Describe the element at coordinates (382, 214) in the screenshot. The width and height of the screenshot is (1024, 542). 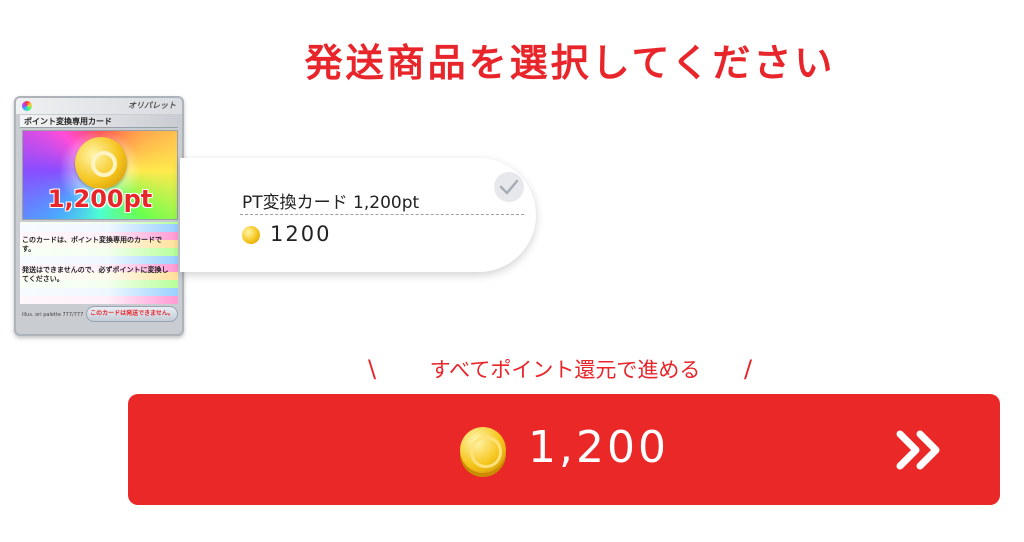
I see `divider` at that location.